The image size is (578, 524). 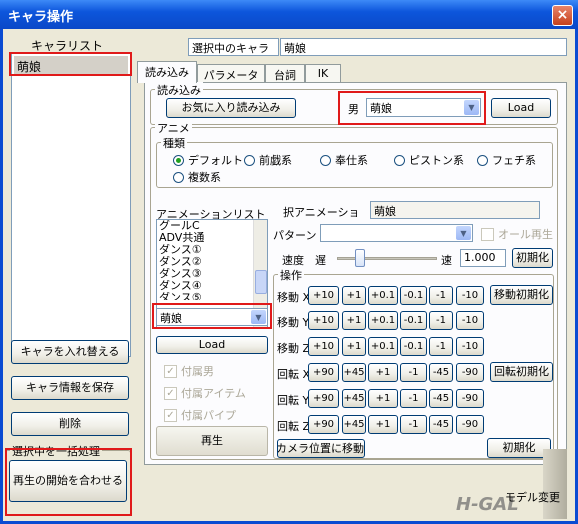 I want to click on gender-label: 男, so click(x=353, y=109).